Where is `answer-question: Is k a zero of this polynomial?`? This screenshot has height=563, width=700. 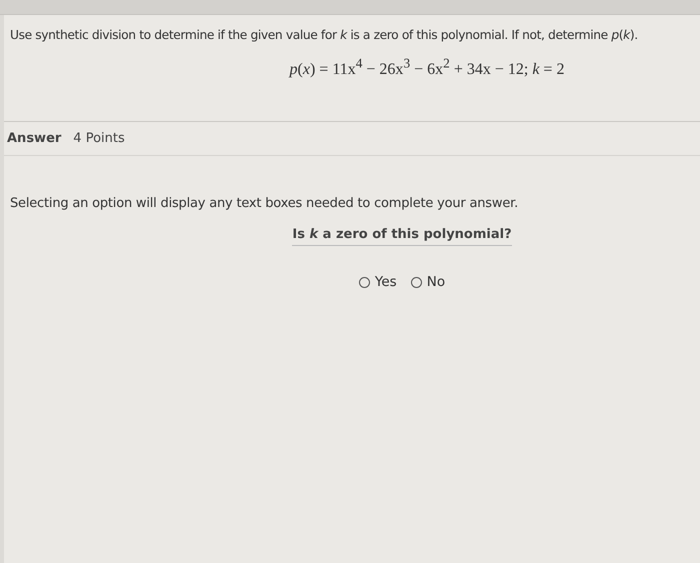
answer-question: Is k a zero of this polynomial? is located at coordinates (402, 236).